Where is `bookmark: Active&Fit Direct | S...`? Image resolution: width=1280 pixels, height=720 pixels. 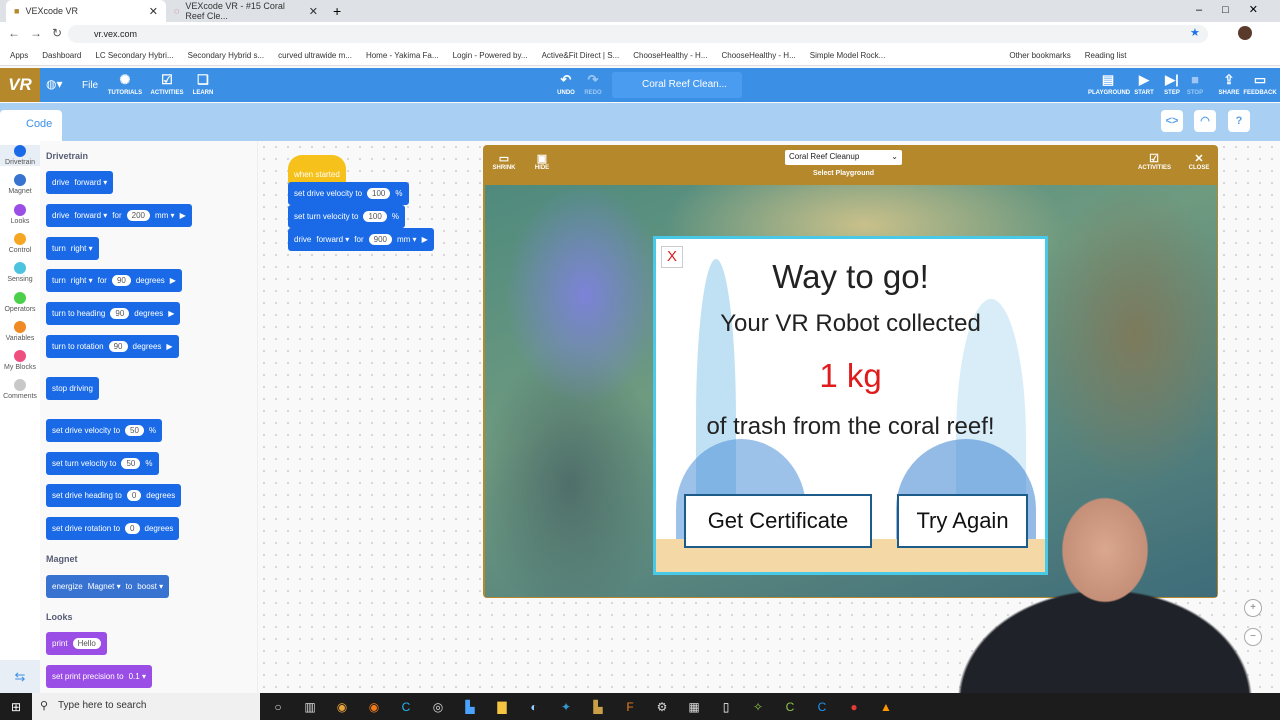
bookmark: Active&Fit Direct | S... is located at coordinates (581, 55).